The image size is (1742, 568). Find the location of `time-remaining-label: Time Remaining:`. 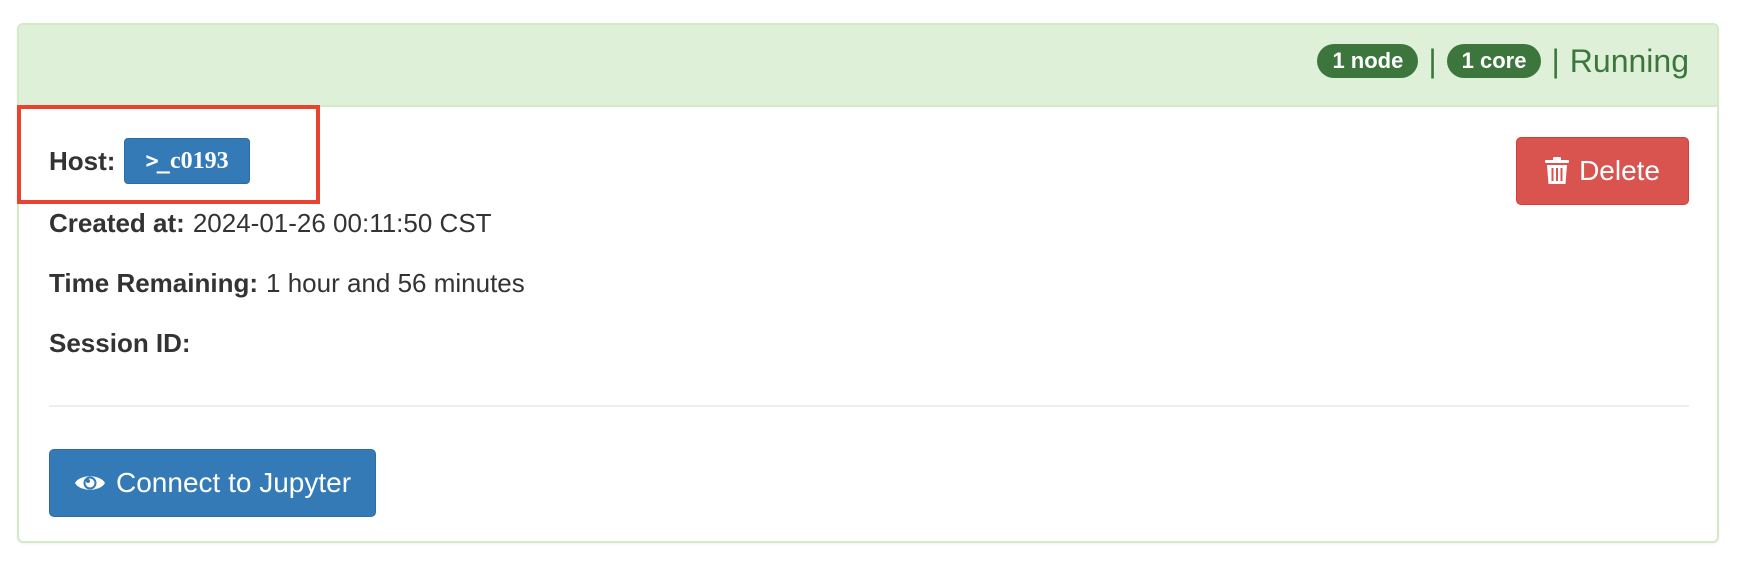

time-remaining-label: Time Remaining: is located at coordinates (154, 283).